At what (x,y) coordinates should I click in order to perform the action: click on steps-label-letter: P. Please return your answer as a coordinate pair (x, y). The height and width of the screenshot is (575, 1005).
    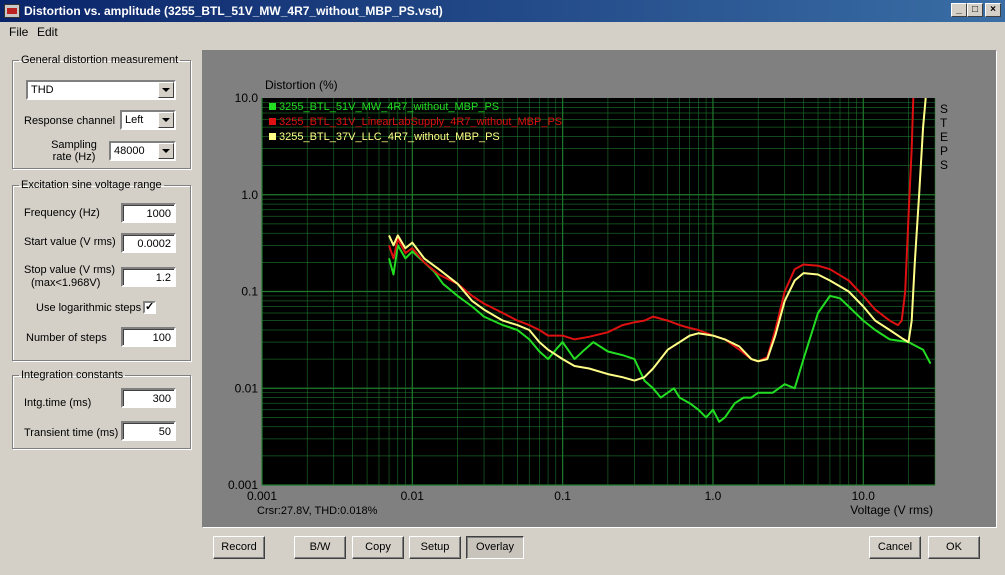
    Looking at the image, I should click on (944, 151).